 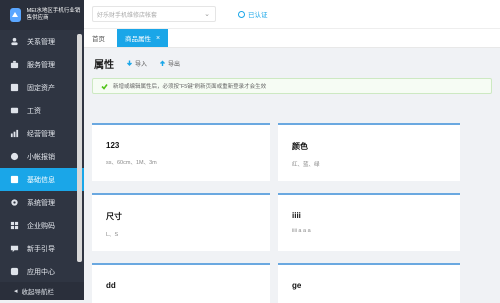 I want to click on sidebar-item-label: 新手引导, so click(x=41, y=249).